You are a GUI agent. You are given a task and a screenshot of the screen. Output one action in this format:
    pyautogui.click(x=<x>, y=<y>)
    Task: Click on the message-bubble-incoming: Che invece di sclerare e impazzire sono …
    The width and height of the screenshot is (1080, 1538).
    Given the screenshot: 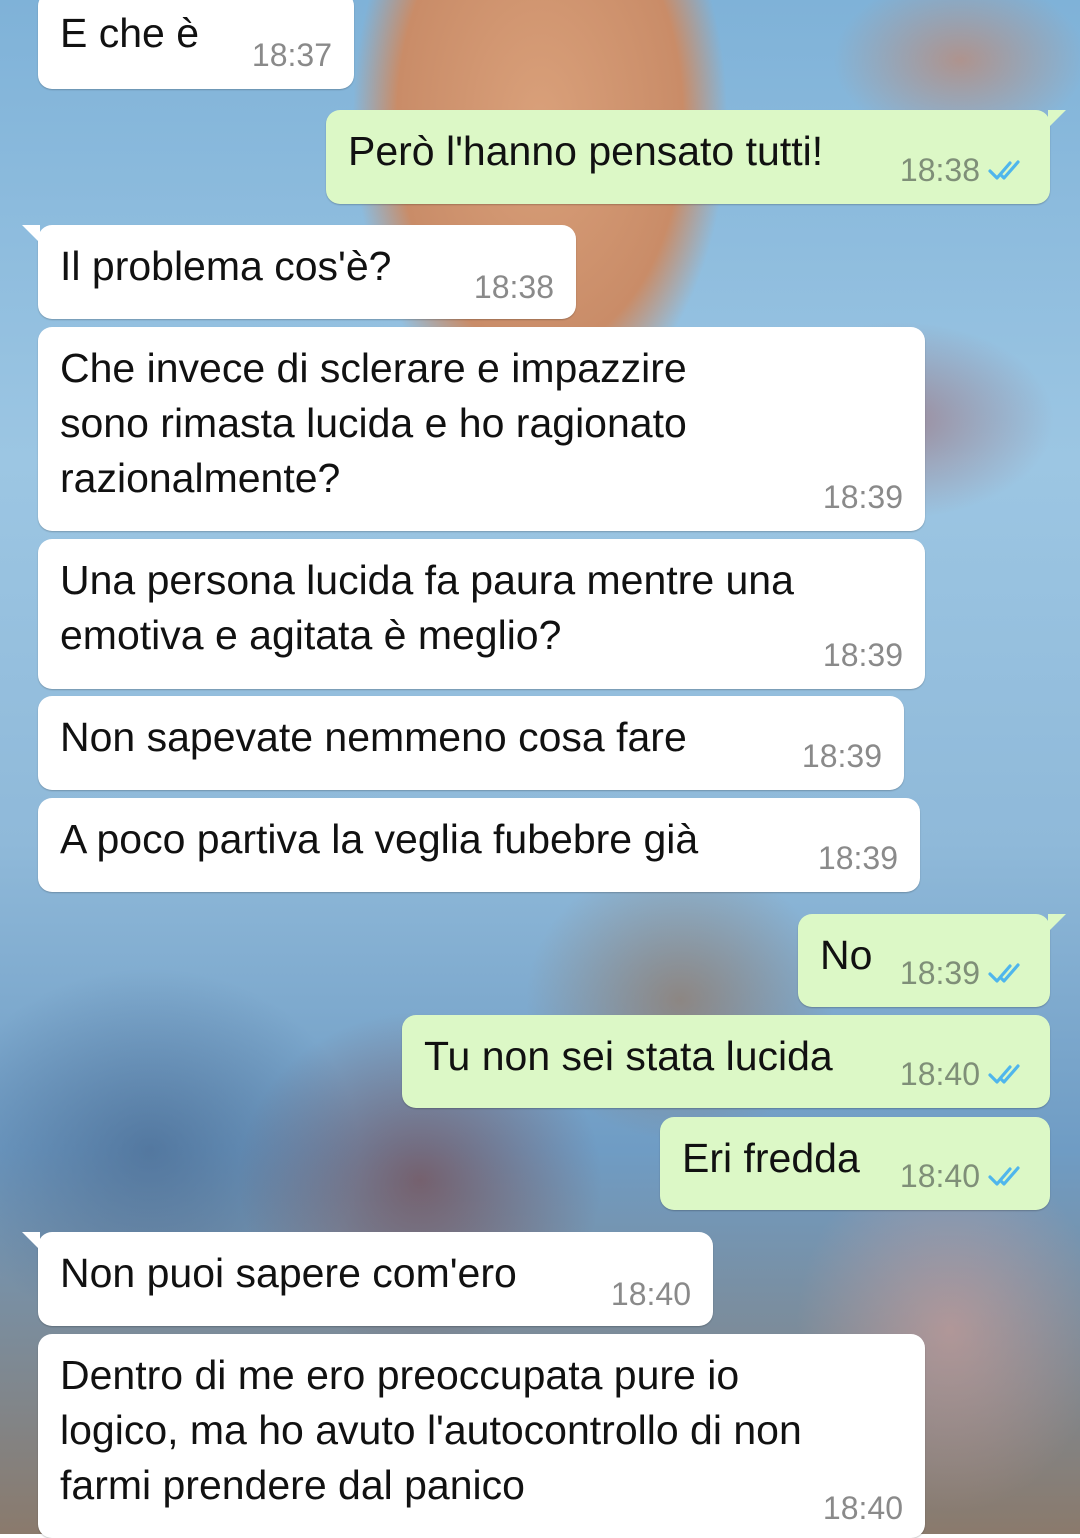 What is the action you would take?
    pyautogui.click(x=481, y=429)
    